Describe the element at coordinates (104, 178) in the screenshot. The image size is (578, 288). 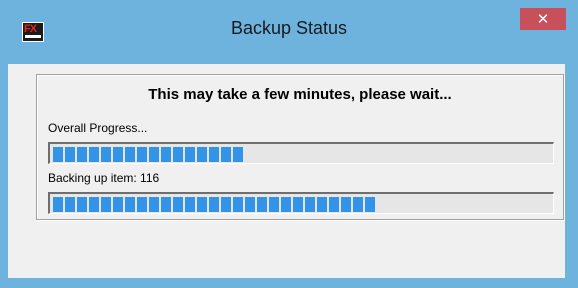
I see `item-progress-label: Backing up item: 116` at that location.